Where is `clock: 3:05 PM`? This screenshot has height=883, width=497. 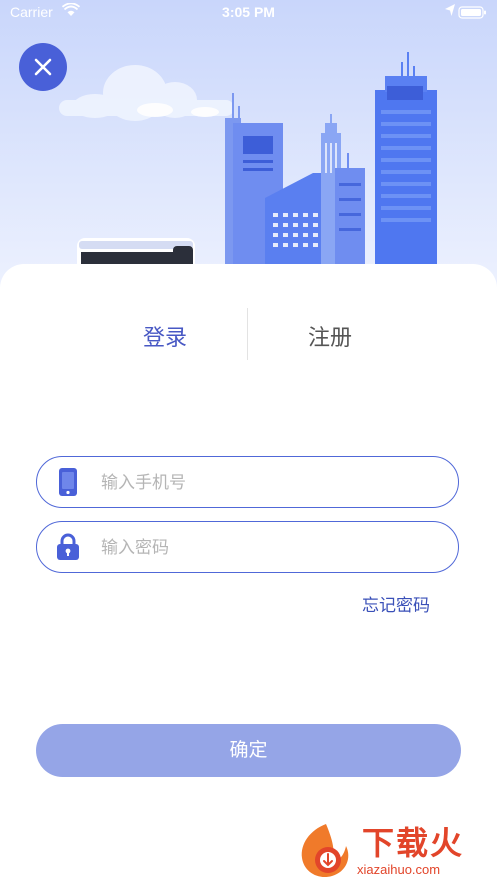
clock: 3:05 PM is located at coordinates (248, 12).